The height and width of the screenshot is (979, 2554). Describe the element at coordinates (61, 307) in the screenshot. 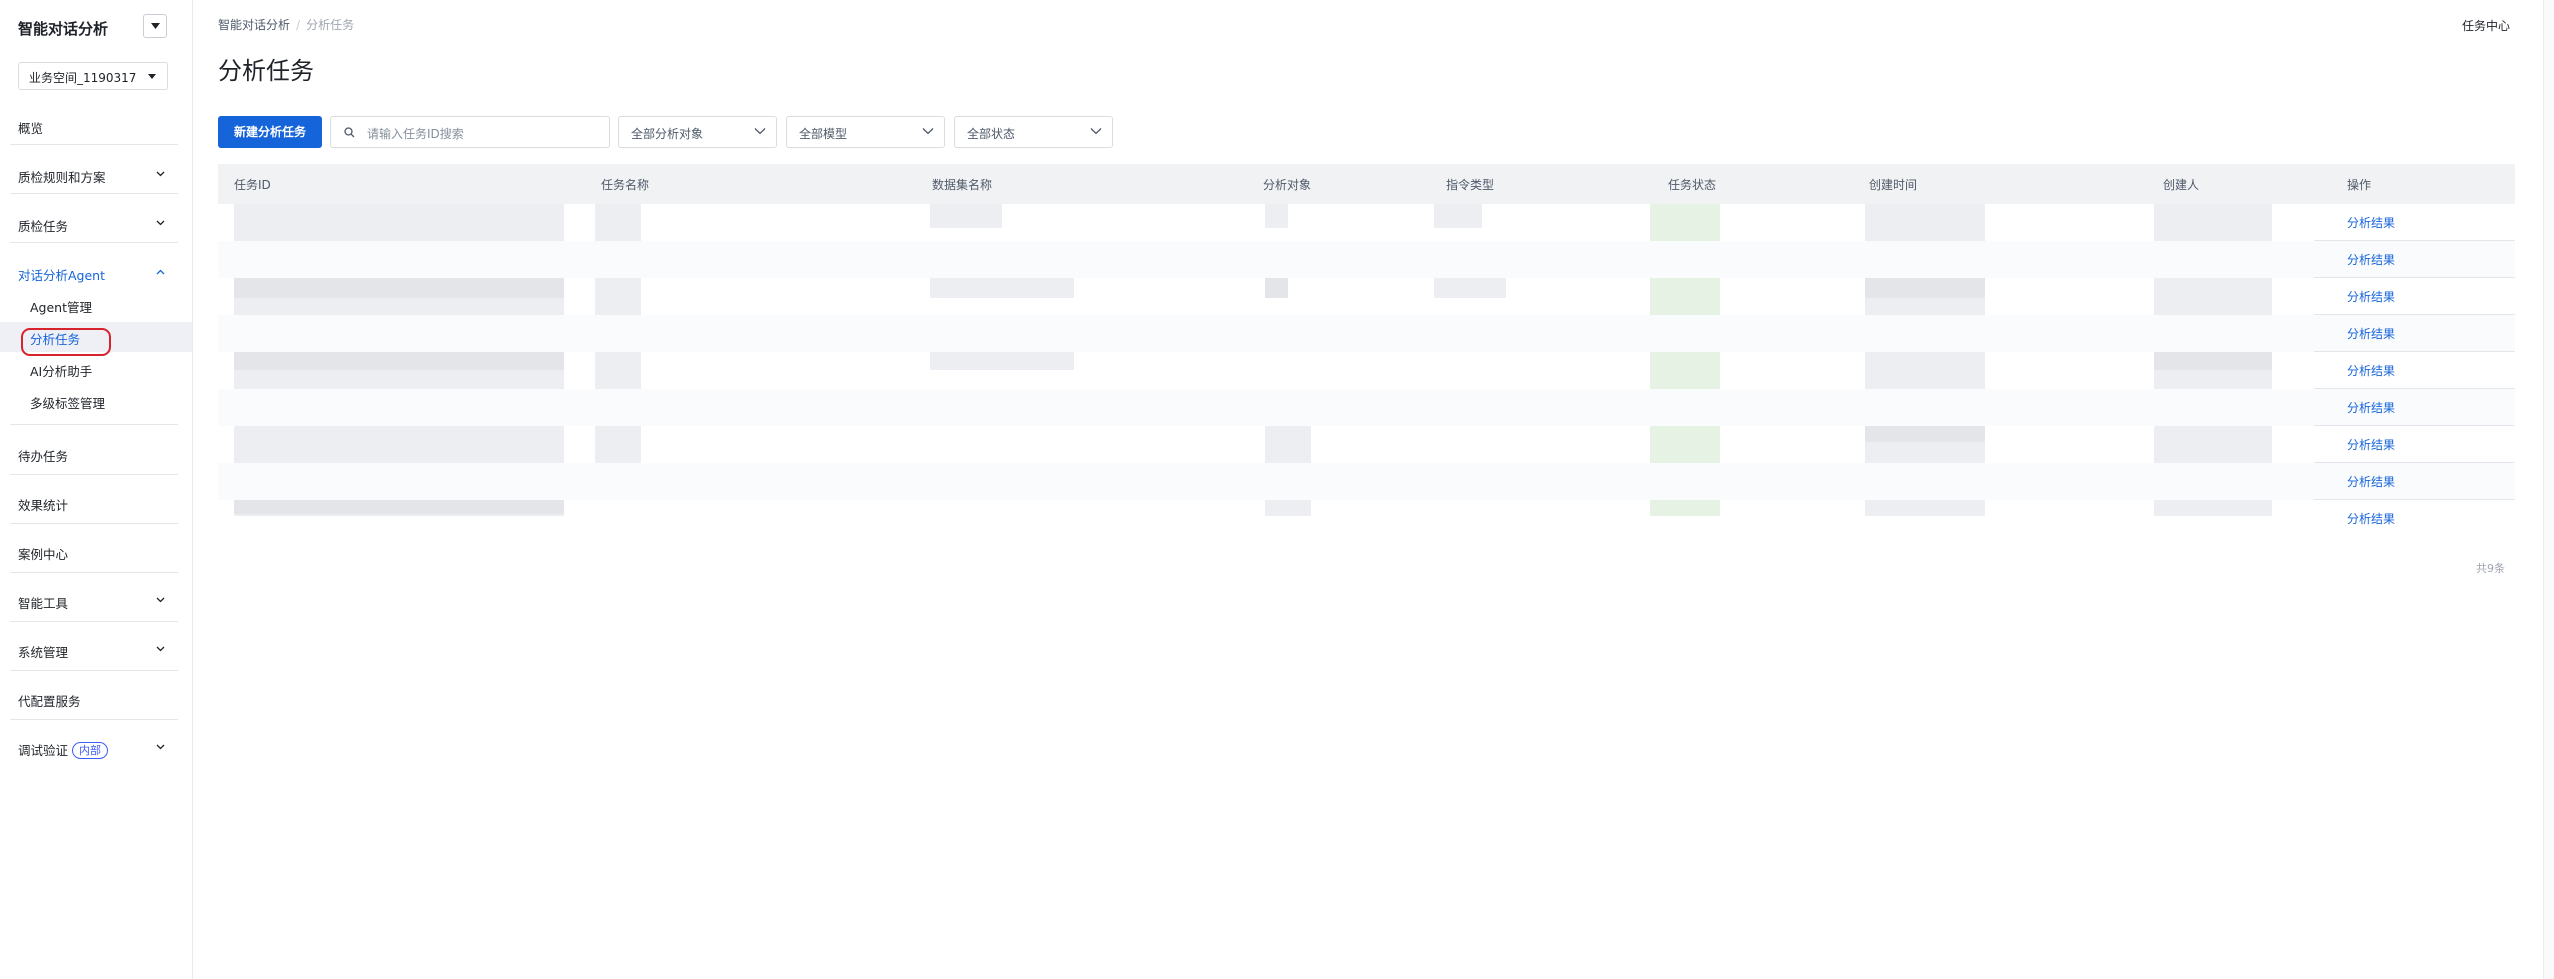

I see `sidebar-item-label: Agent管理` at that location.